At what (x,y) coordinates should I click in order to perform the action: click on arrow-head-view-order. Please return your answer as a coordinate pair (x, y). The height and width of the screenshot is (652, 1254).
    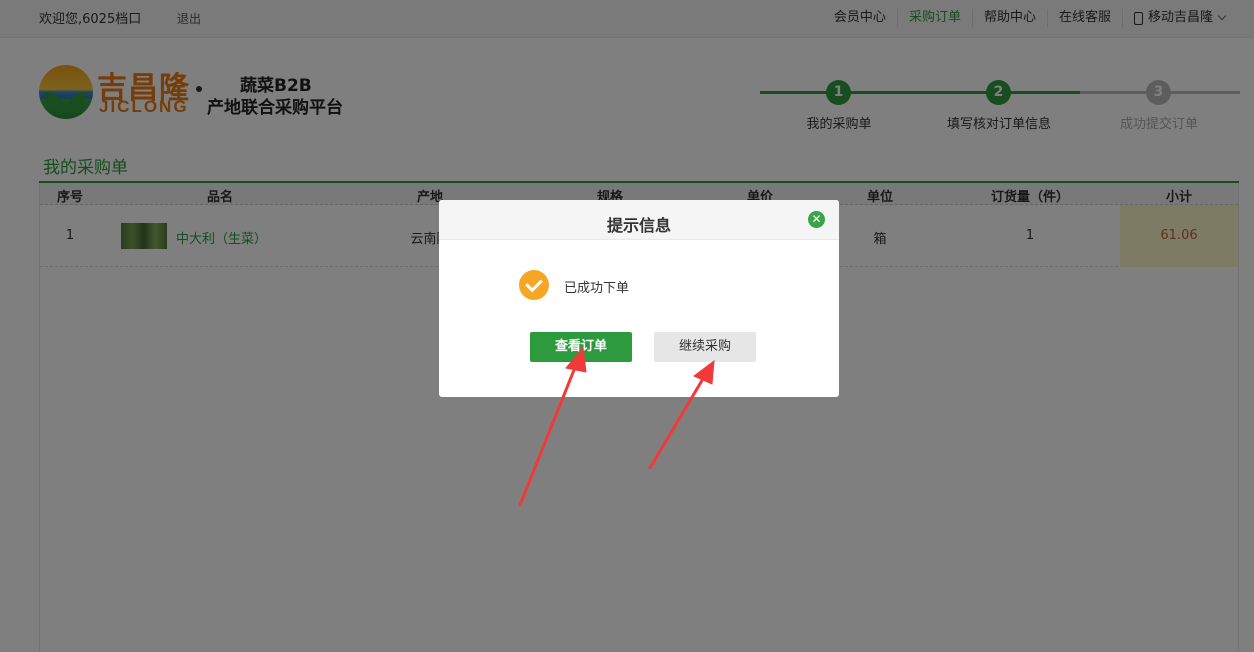
    Looking at the image, I should click on (576, 359).